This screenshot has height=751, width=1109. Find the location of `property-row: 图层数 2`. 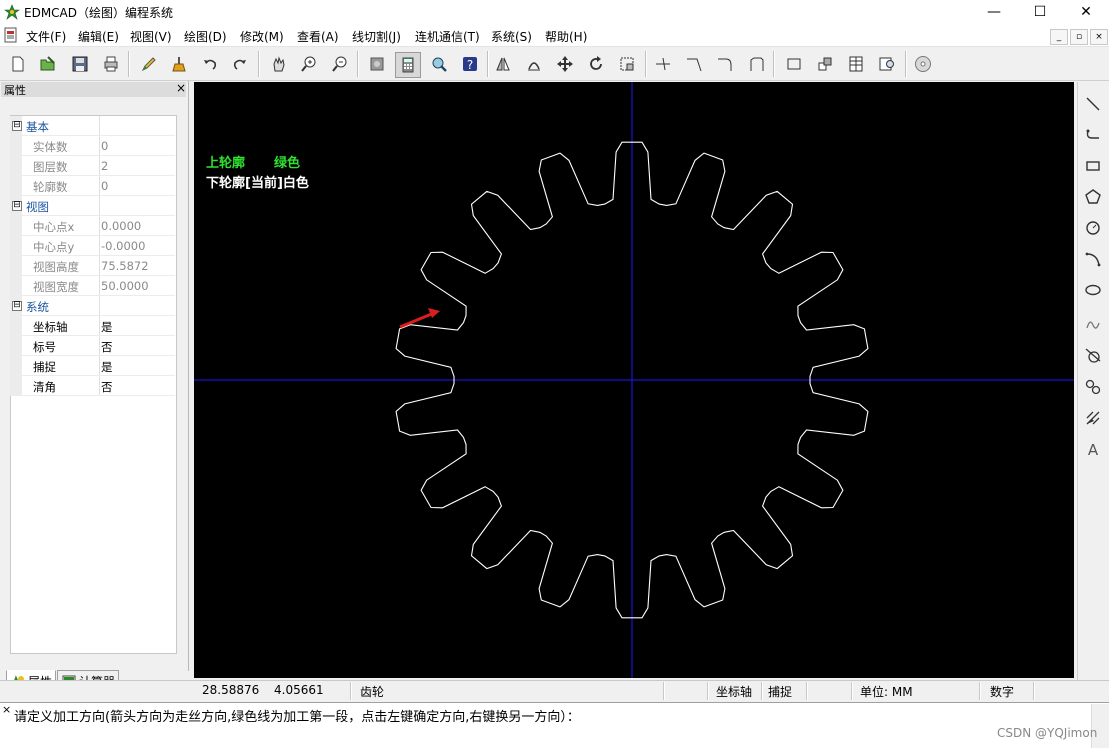

property-row: 图层数 2 is located at coordinates (92, 166).